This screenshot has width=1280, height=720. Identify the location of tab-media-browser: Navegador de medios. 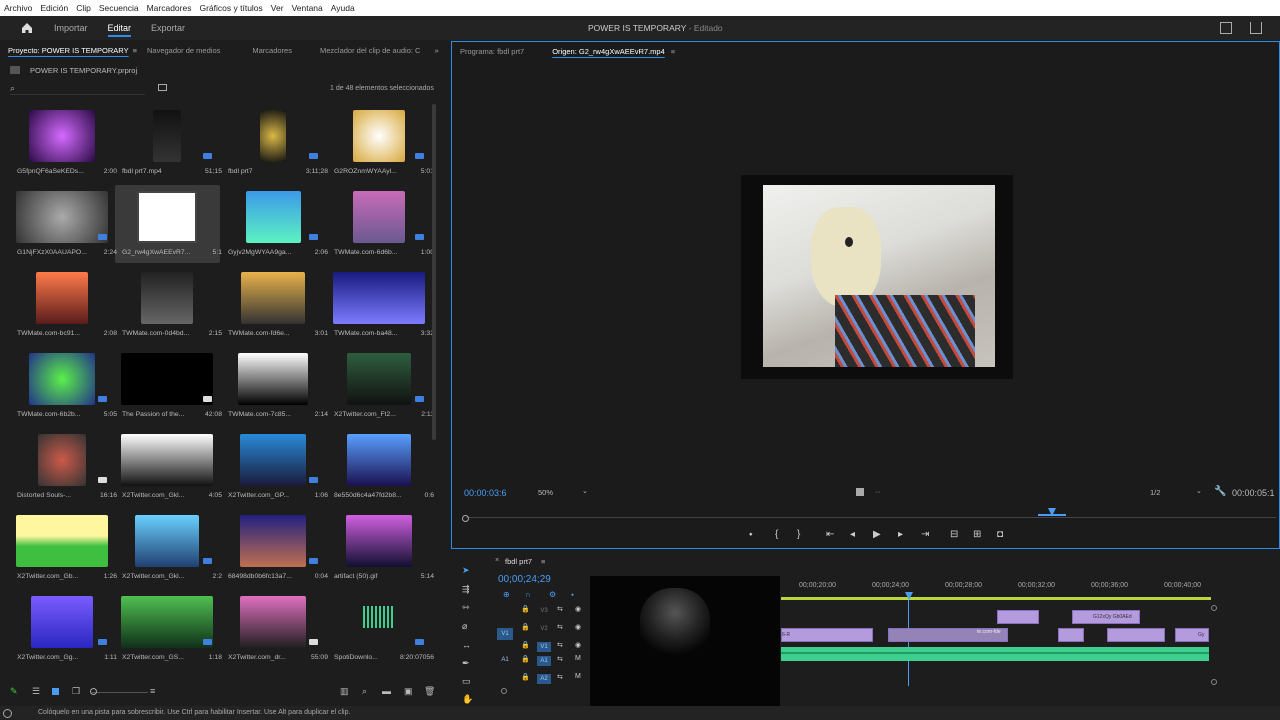
(183, 50).